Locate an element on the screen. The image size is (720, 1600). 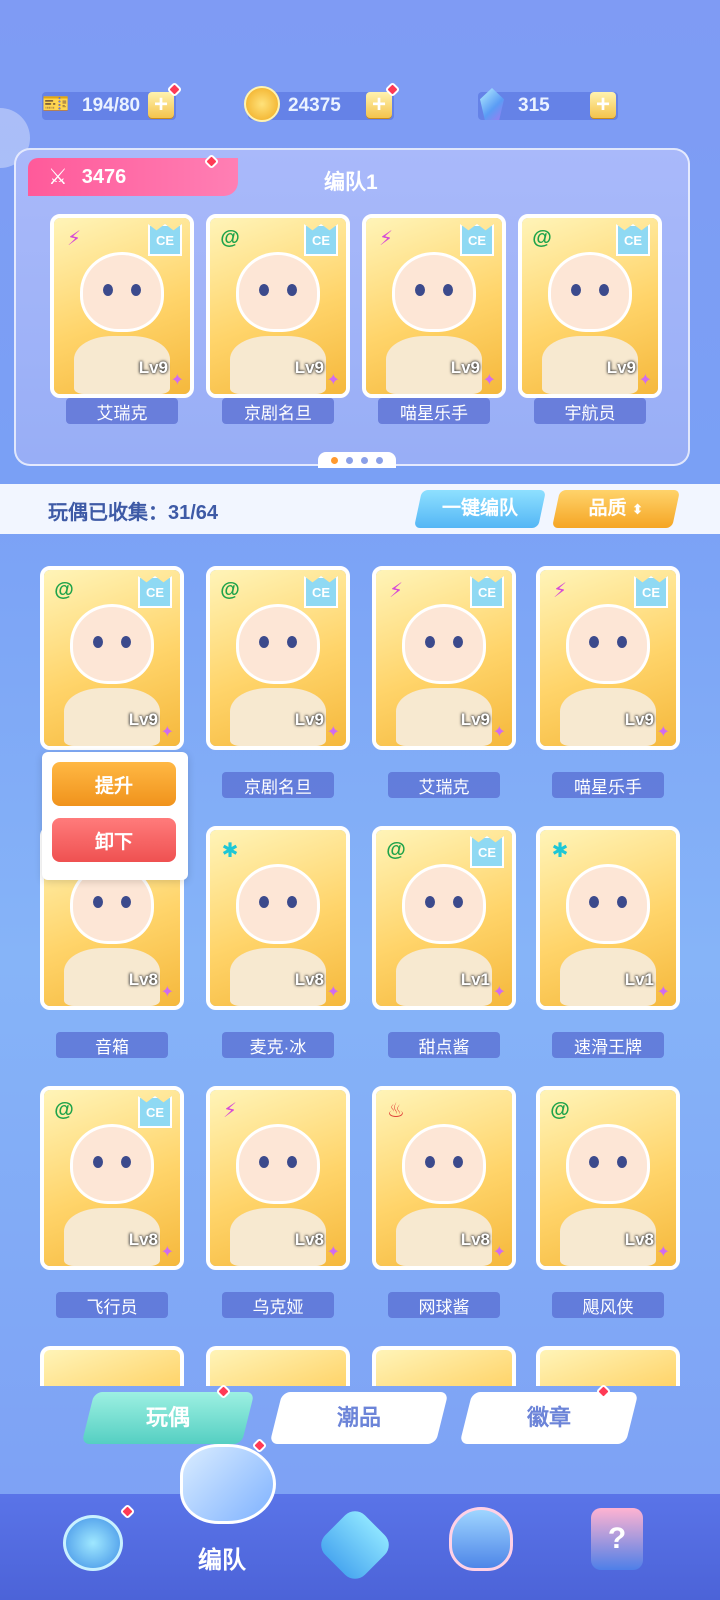
coin-icon is located at coordinates (262, 104).